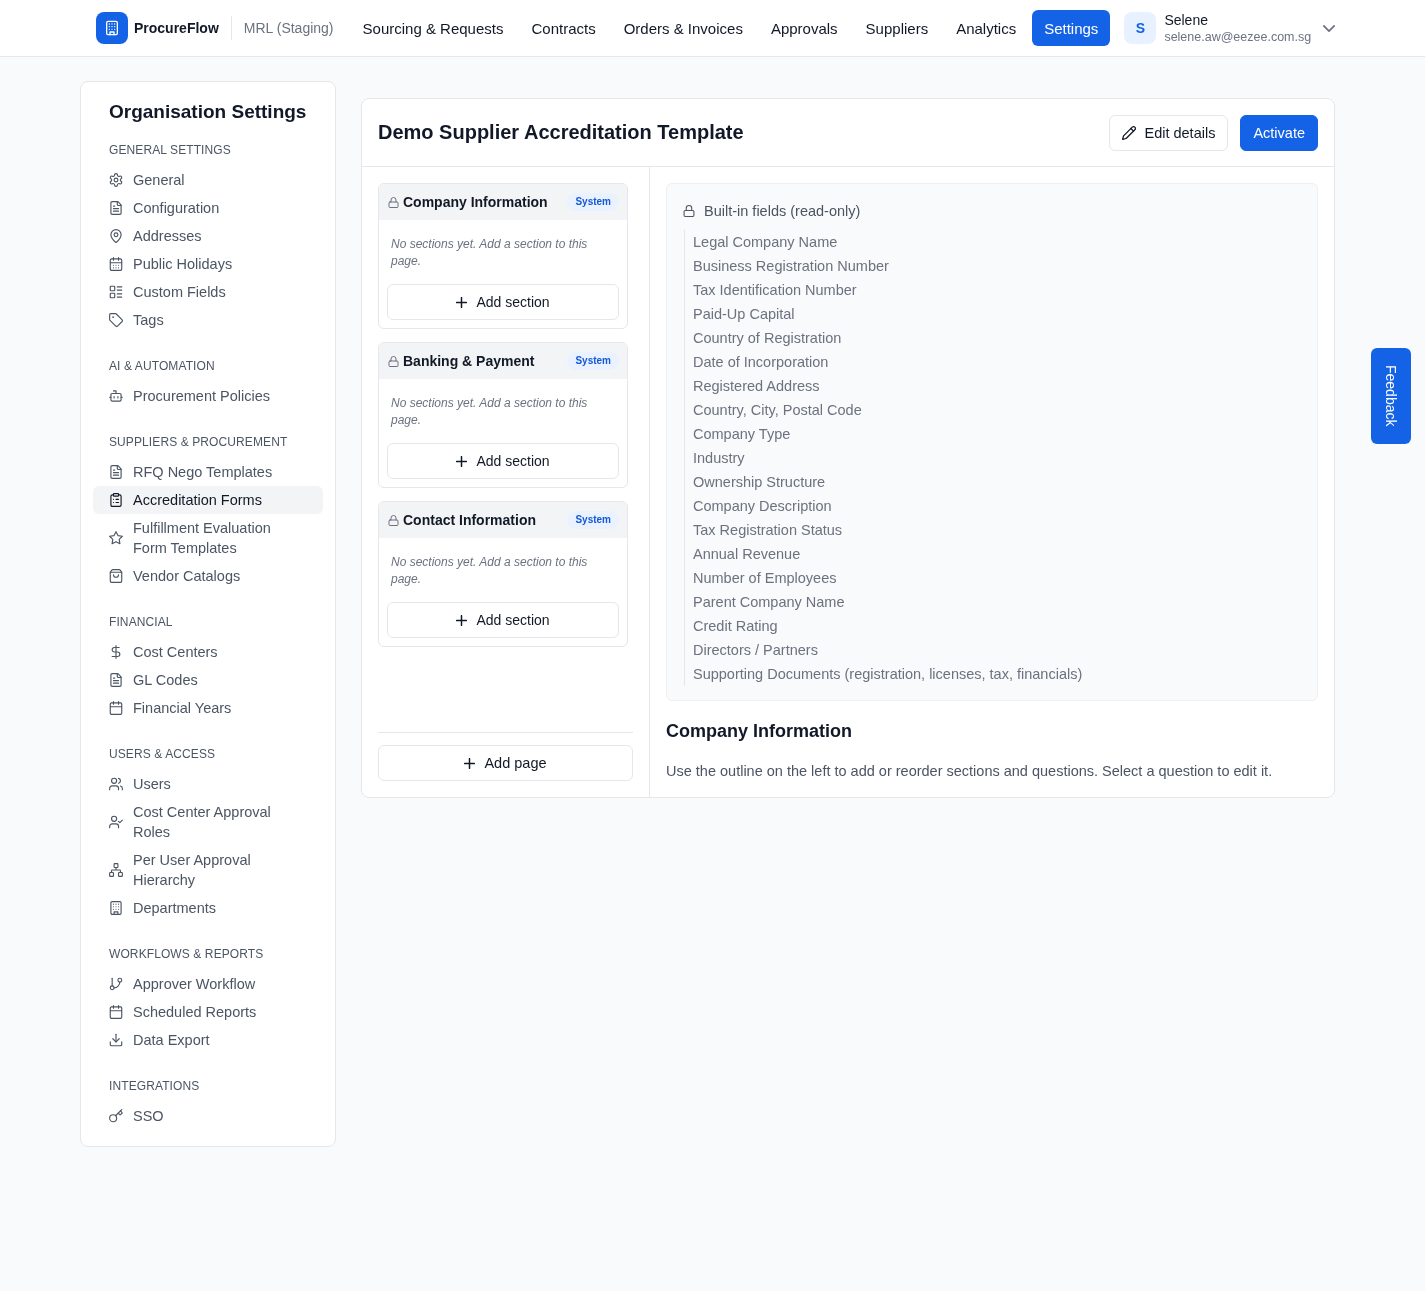  Describe the element at coordinates (470, 520) in the screenshot. I see `page-title: Contact Information` at that location.